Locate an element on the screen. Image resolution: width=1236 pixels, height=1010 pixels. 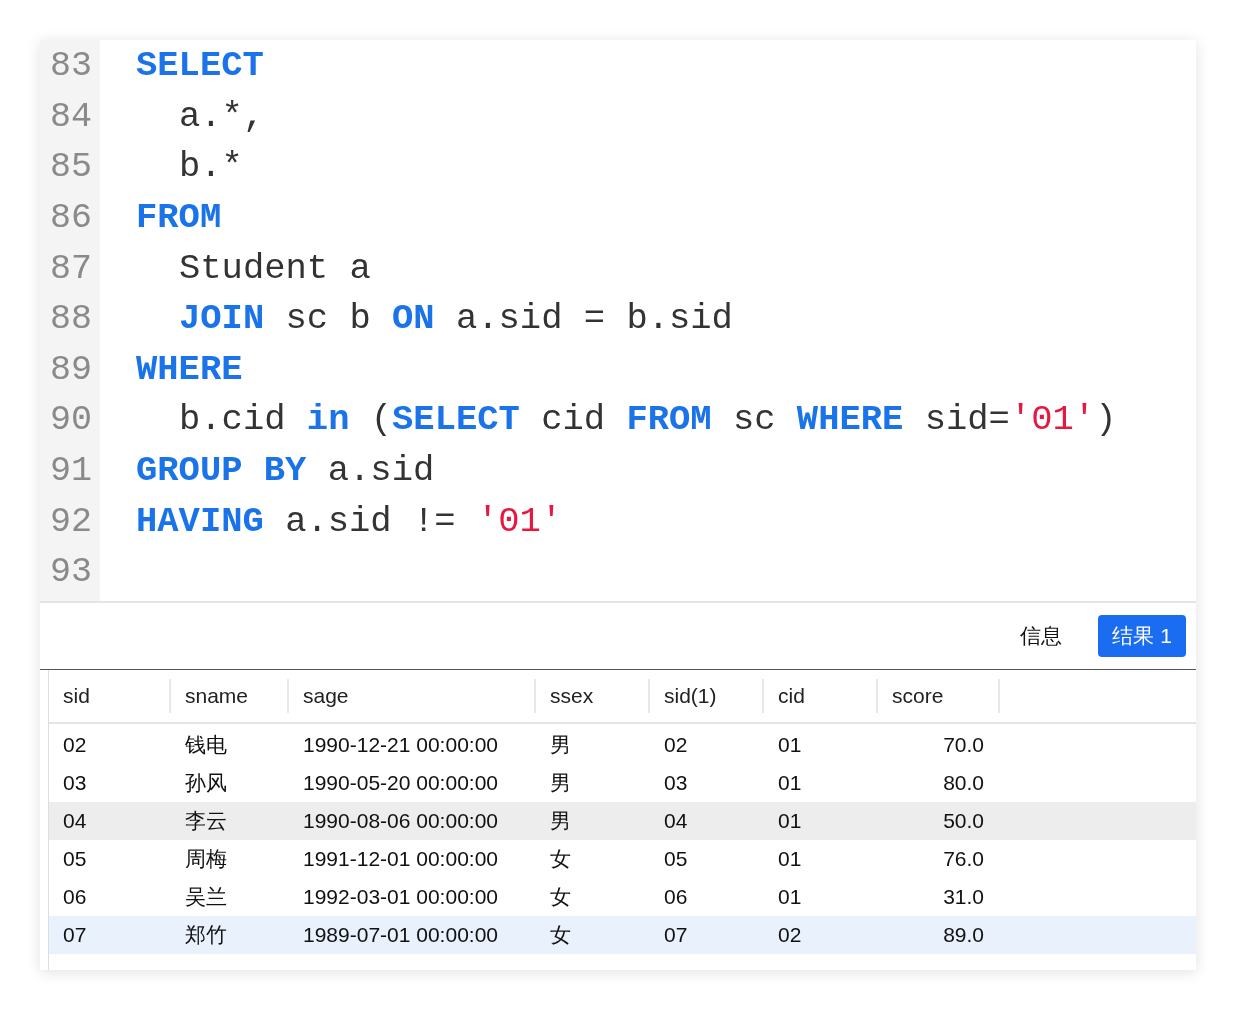
column-header: sid is located at coordinates (76, 695).